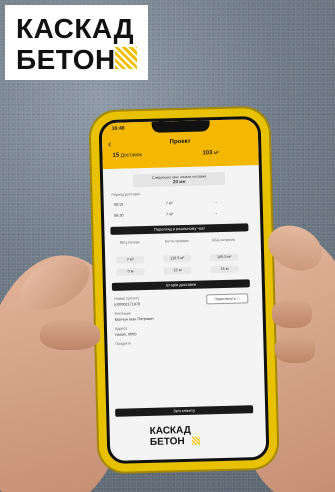  Describe the element at coordinates (196, 440) in the screenshot. I see `footer-logo-mark-icon` at that location.